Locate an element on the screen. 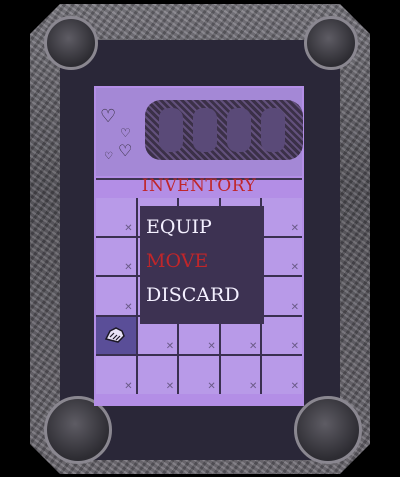 The height and width of the screenshot is (477, 400). corner-ornament-top-left is located at coordinates (71, 43).